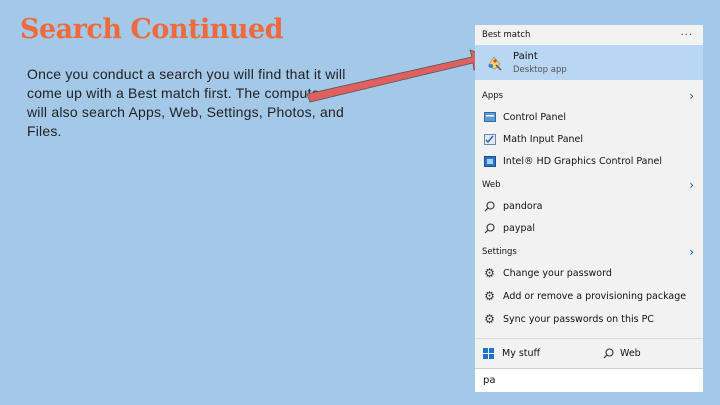 This screenshot has height=405, width=720. I want to click on paint-app-icon, so click(494, 63).